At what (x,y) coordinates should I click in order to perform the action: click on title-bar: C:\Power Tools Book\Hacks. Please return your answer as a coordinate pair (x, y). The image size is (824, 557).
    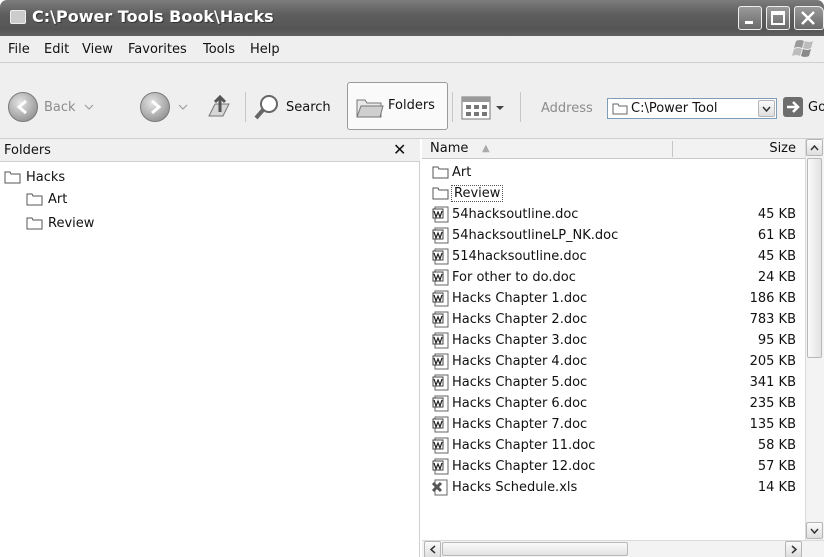
    Looking at the image, I should click on (412, 18).